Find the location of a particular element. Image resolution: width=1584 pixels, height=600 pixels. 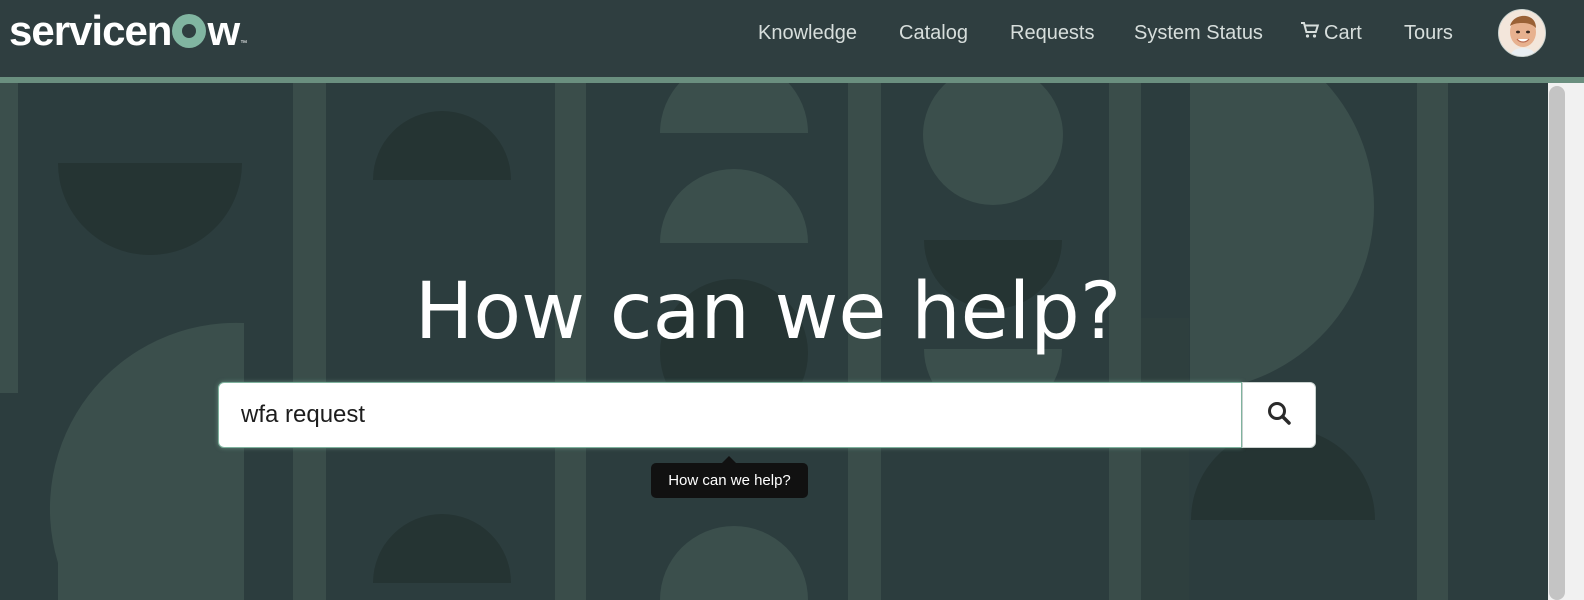

servicenow-logo: servicen w ™ is located at coordinates (128, 31).